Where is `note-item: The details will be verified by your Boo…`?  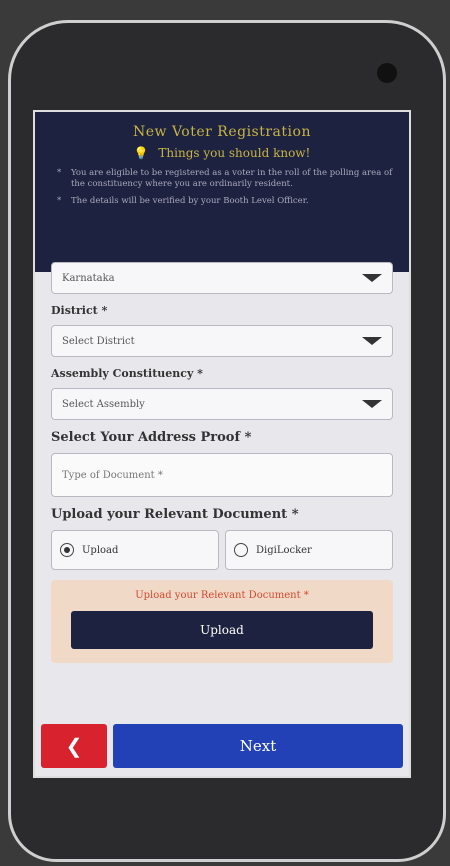 note-item: The details will be verified by your Boo… is located at coordinates (226, 201).